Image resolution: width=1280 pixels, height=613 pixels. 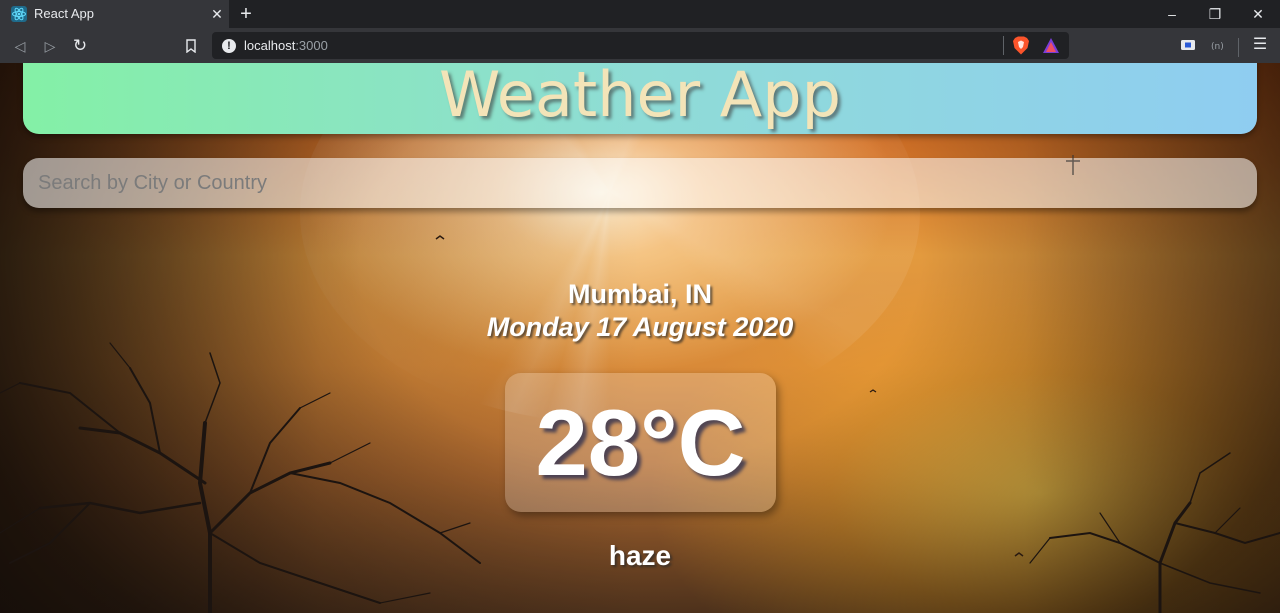 I want to click on new-tab-button: +, so click(x=246, y=14).